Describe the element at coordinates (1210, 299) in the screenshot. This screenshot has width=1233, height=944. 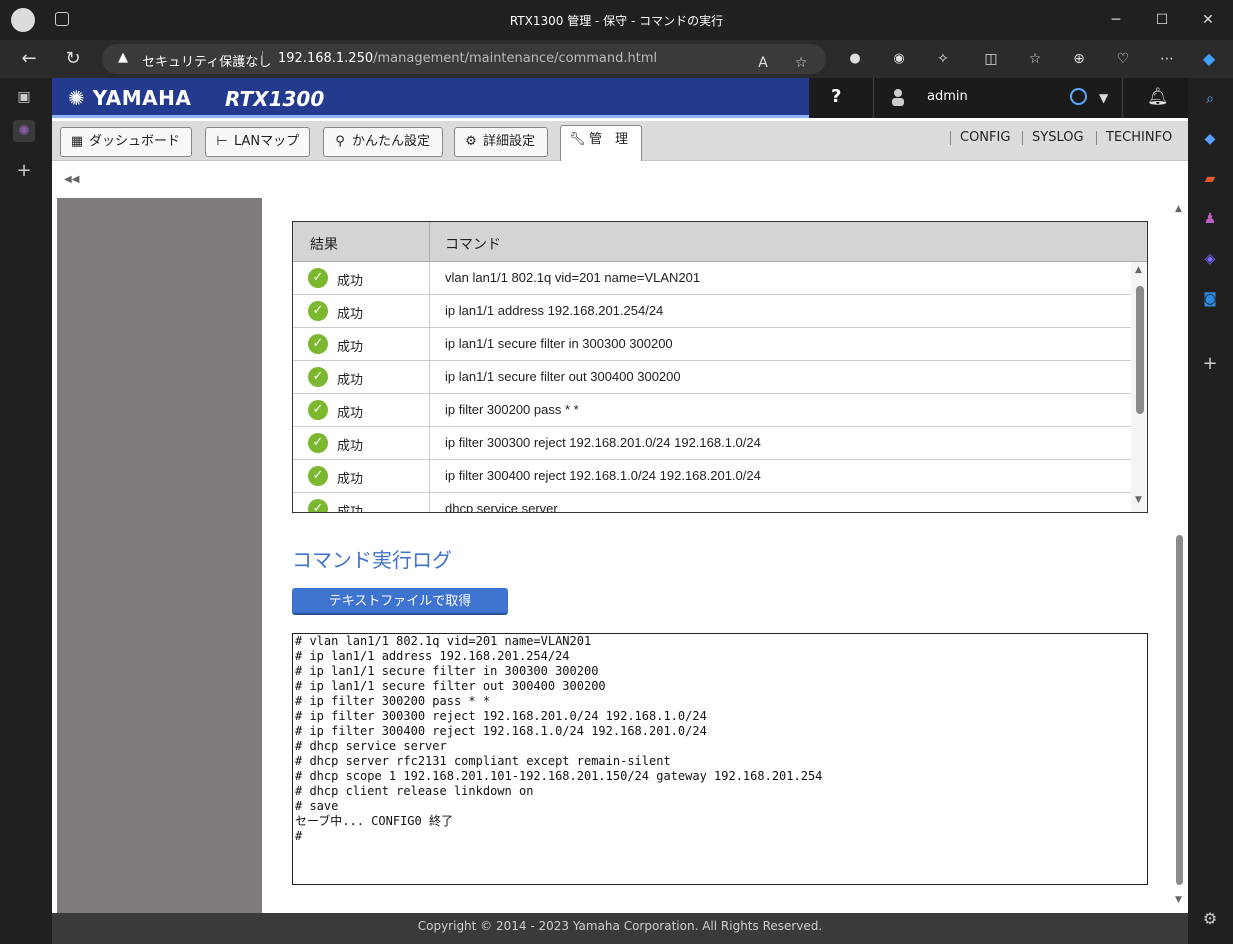
I see `outlook-icon: ◙` at that location.